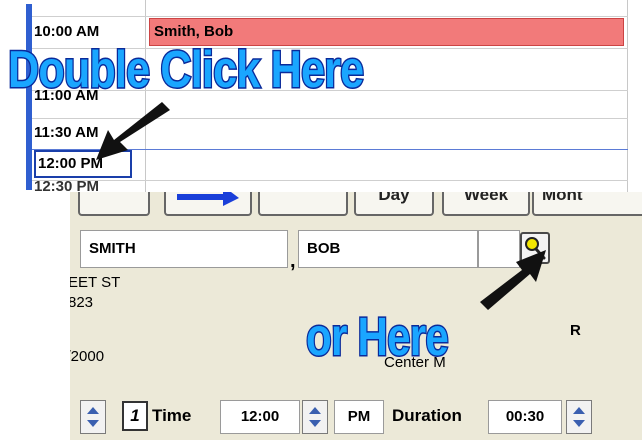 Image resolution: width=642 pixels, height=440 pixels. What do you see at coordinates (627, 96) in the screenshot?
I see `calendar-right-border` at bounding box center [627, 96].